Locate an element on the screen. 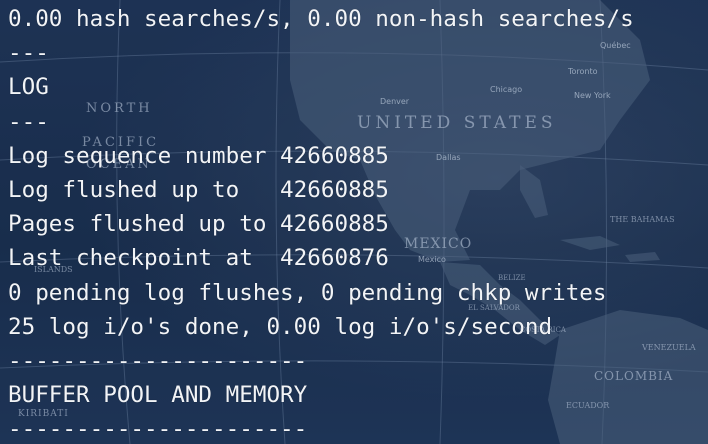  terminal-line: BUFFER POOL AND MEMORY is located at coordinates (158, 395).